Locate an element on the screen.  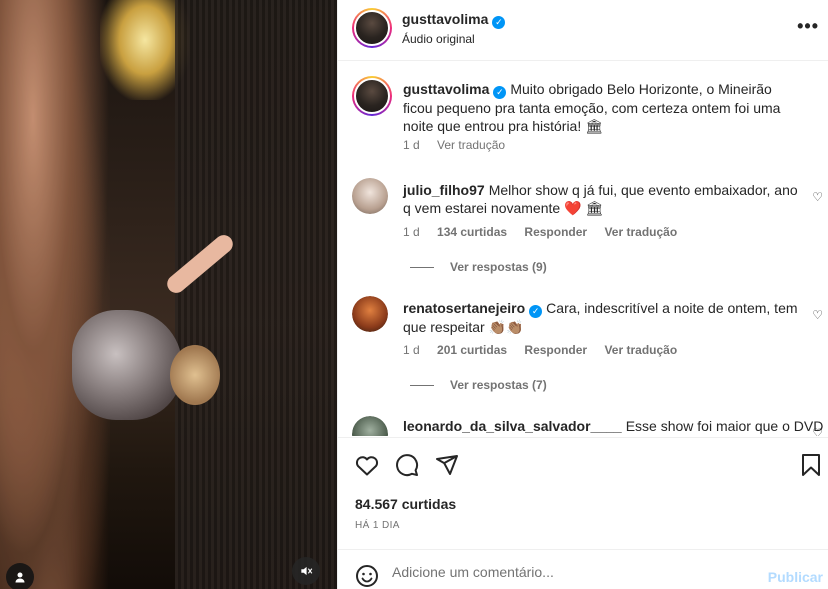
crowd-image-region is located at coordinates (55, 294).